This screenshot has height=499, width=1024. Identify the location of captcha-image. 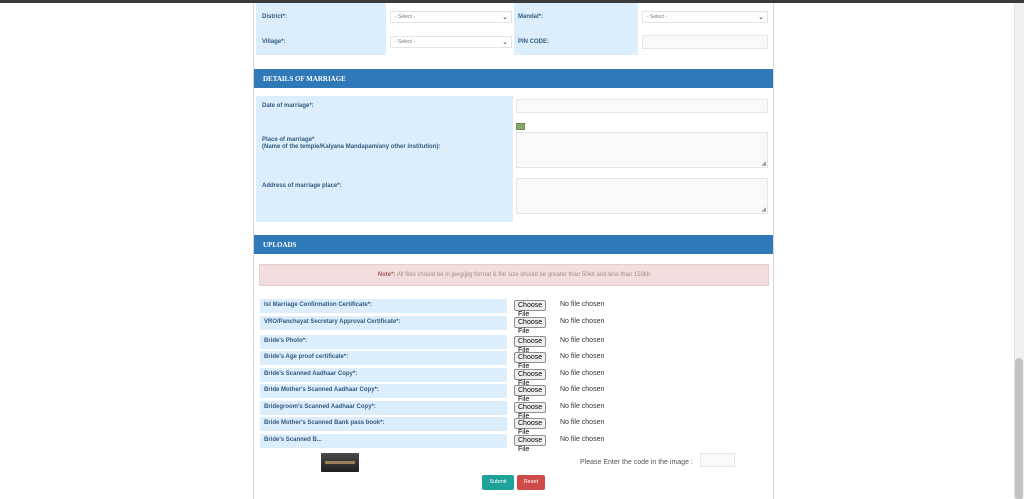
(340, 462).